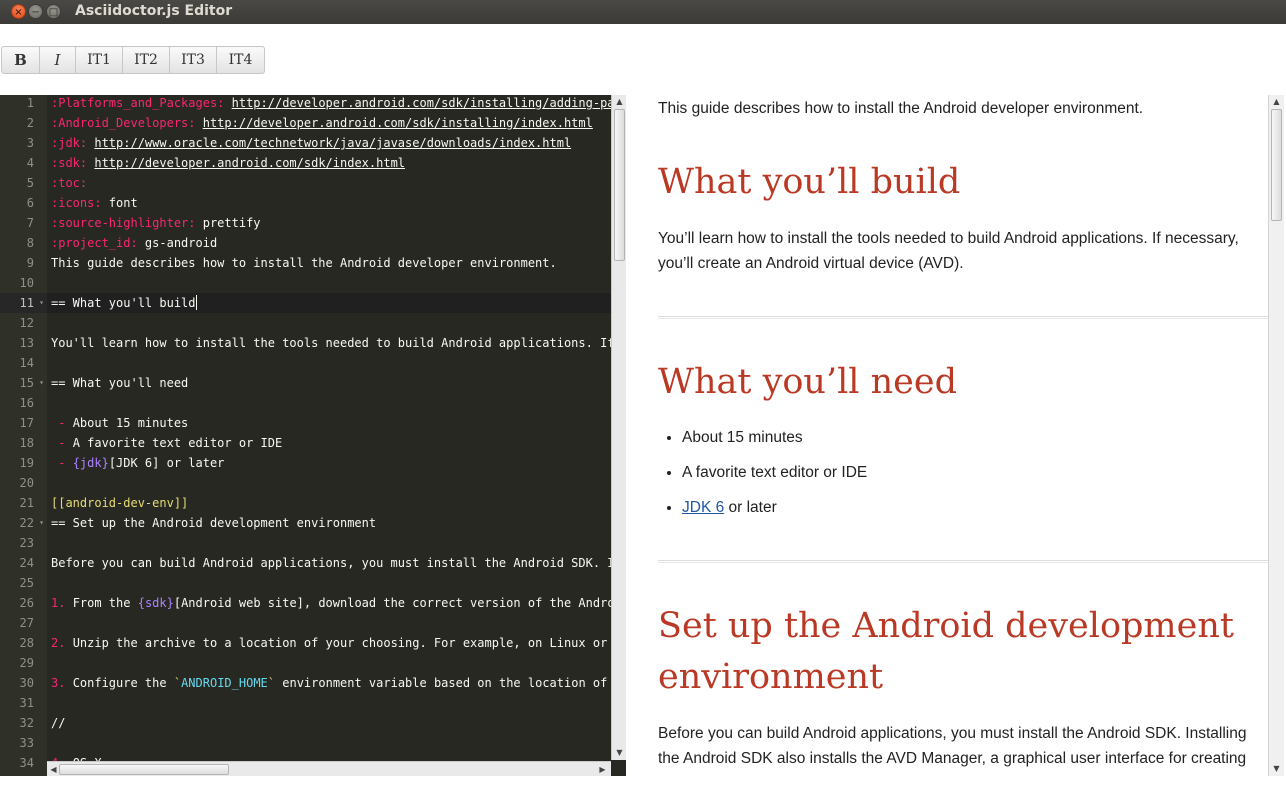 The height and width of the screenshot is (804, 1286). I want to click on list-item: About 15 minutes, so click(774, 437).